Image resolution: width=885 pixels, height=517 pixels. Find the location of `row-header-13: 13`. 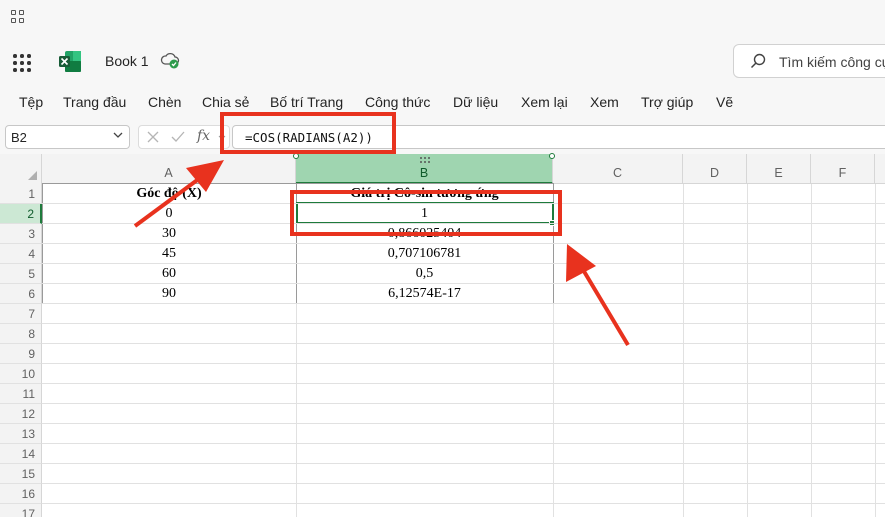

row-header-13: 13 is located at coordinates (21, 434).